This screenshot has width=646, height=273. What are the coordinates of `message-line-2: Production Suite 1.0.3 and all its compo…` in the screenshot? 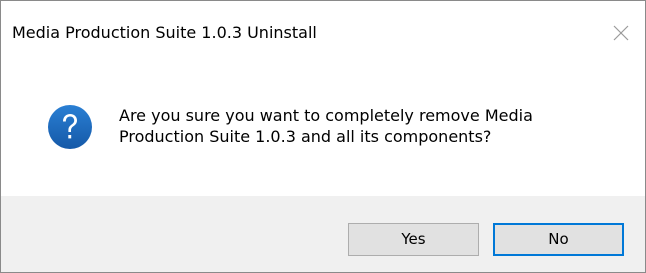 It's located at (305, 136).